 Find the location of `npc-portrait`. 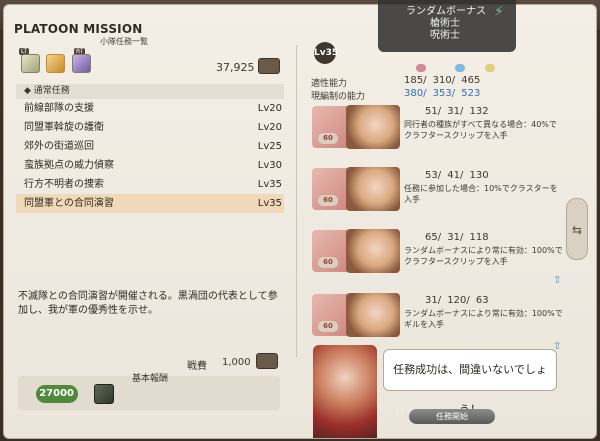

npc-portrait is located at coordinates (345, 391).